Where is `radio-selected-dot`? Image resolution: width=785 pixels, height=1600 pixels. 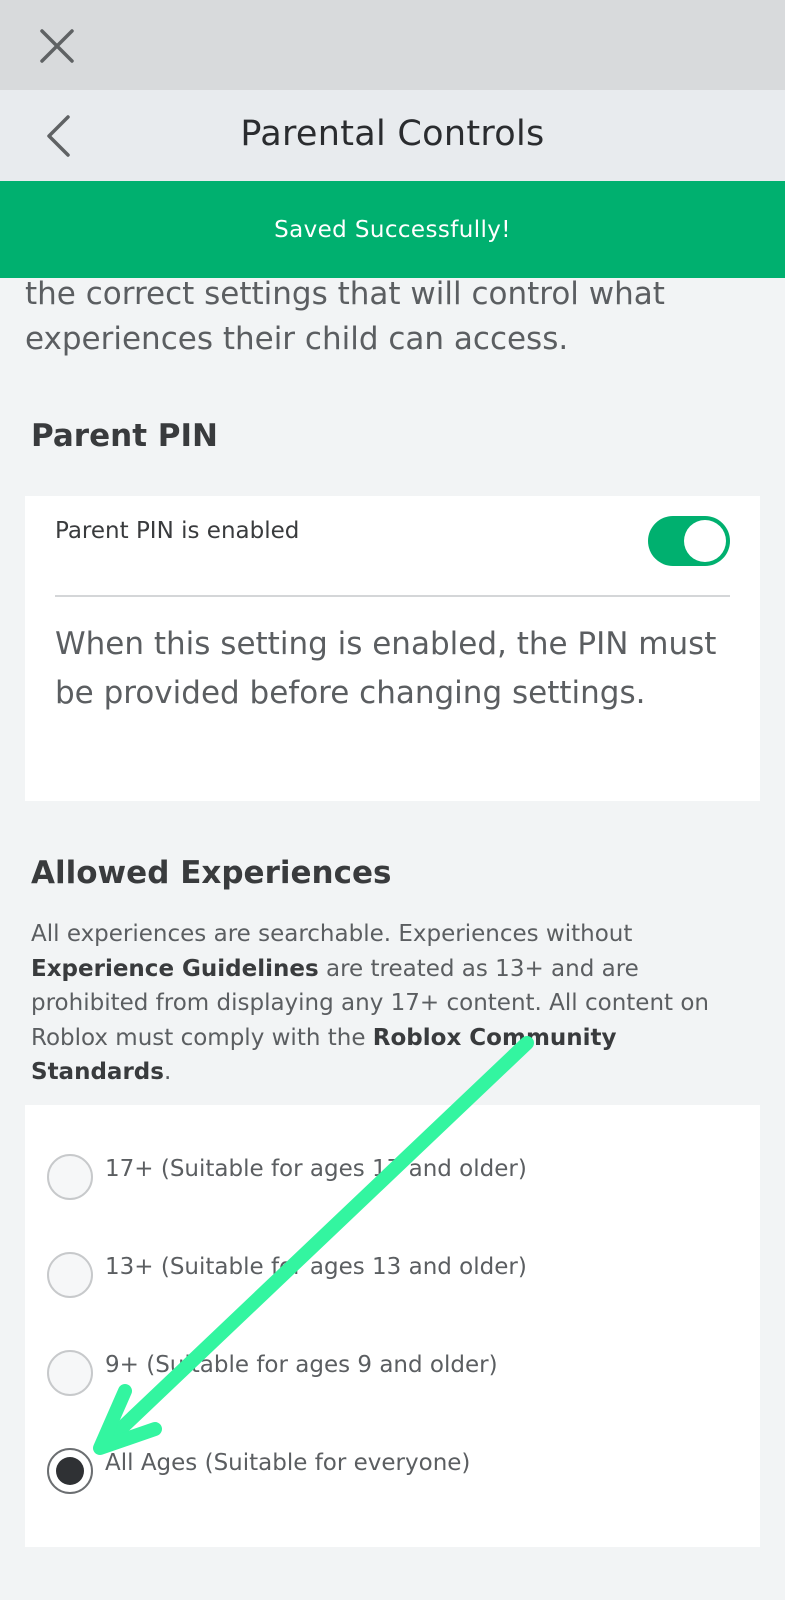 radio-selected-dot is located at coordinates (70, 1471).